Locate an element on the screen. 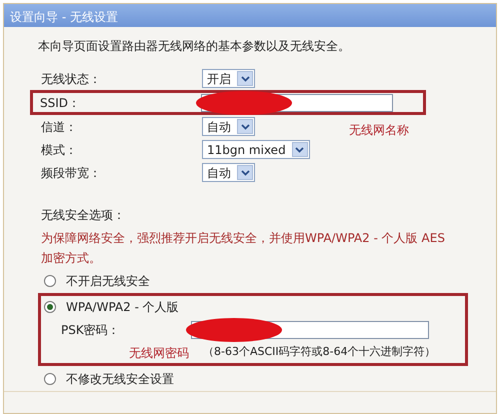  section-heading: 无线安全选项： is located at coordinates (83, 215).